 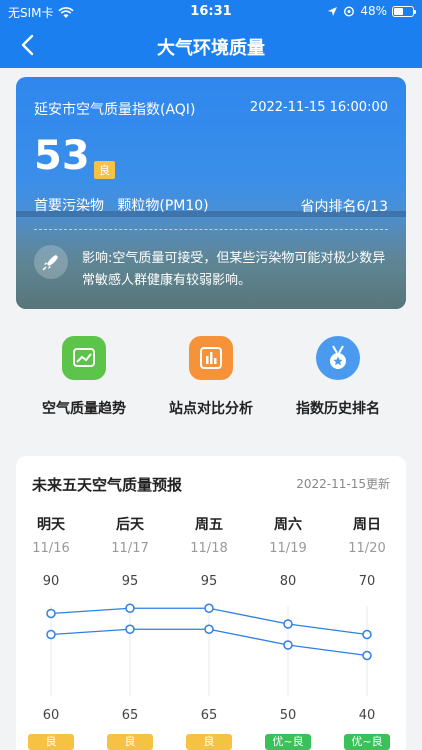 What do you see at coordinates (104, 170) in the screenshot?
I see `aqi-level-badge: 良` at bounding box center [104, 170].